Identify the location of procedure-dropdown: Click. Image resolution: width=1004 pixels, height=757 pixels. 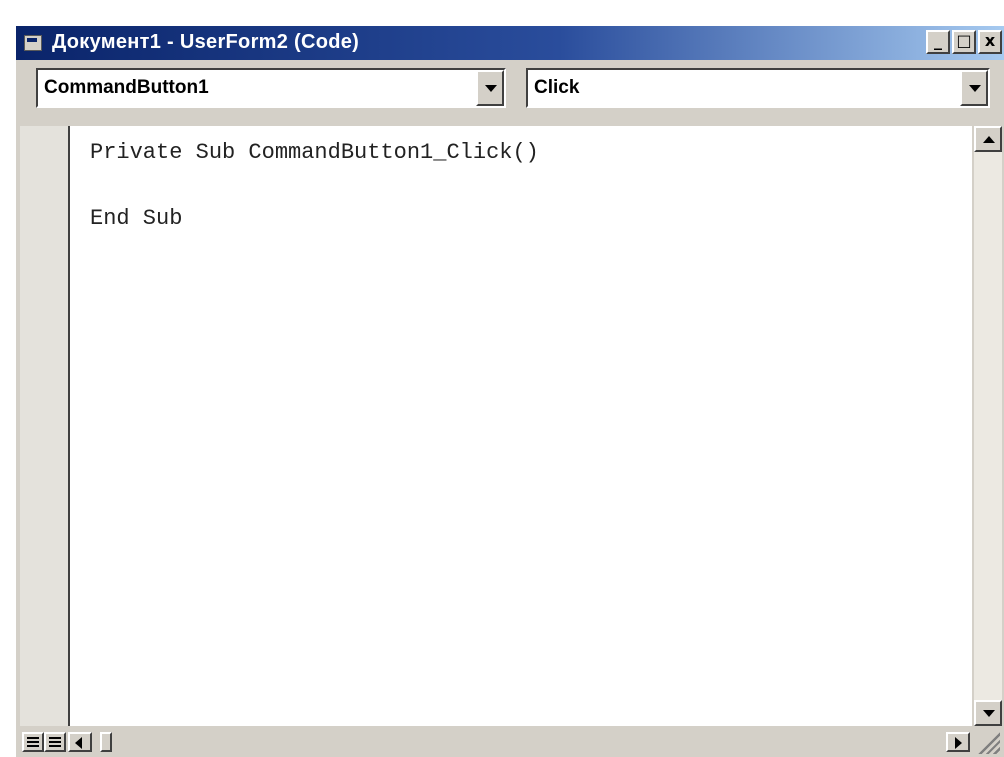
(758, 88).